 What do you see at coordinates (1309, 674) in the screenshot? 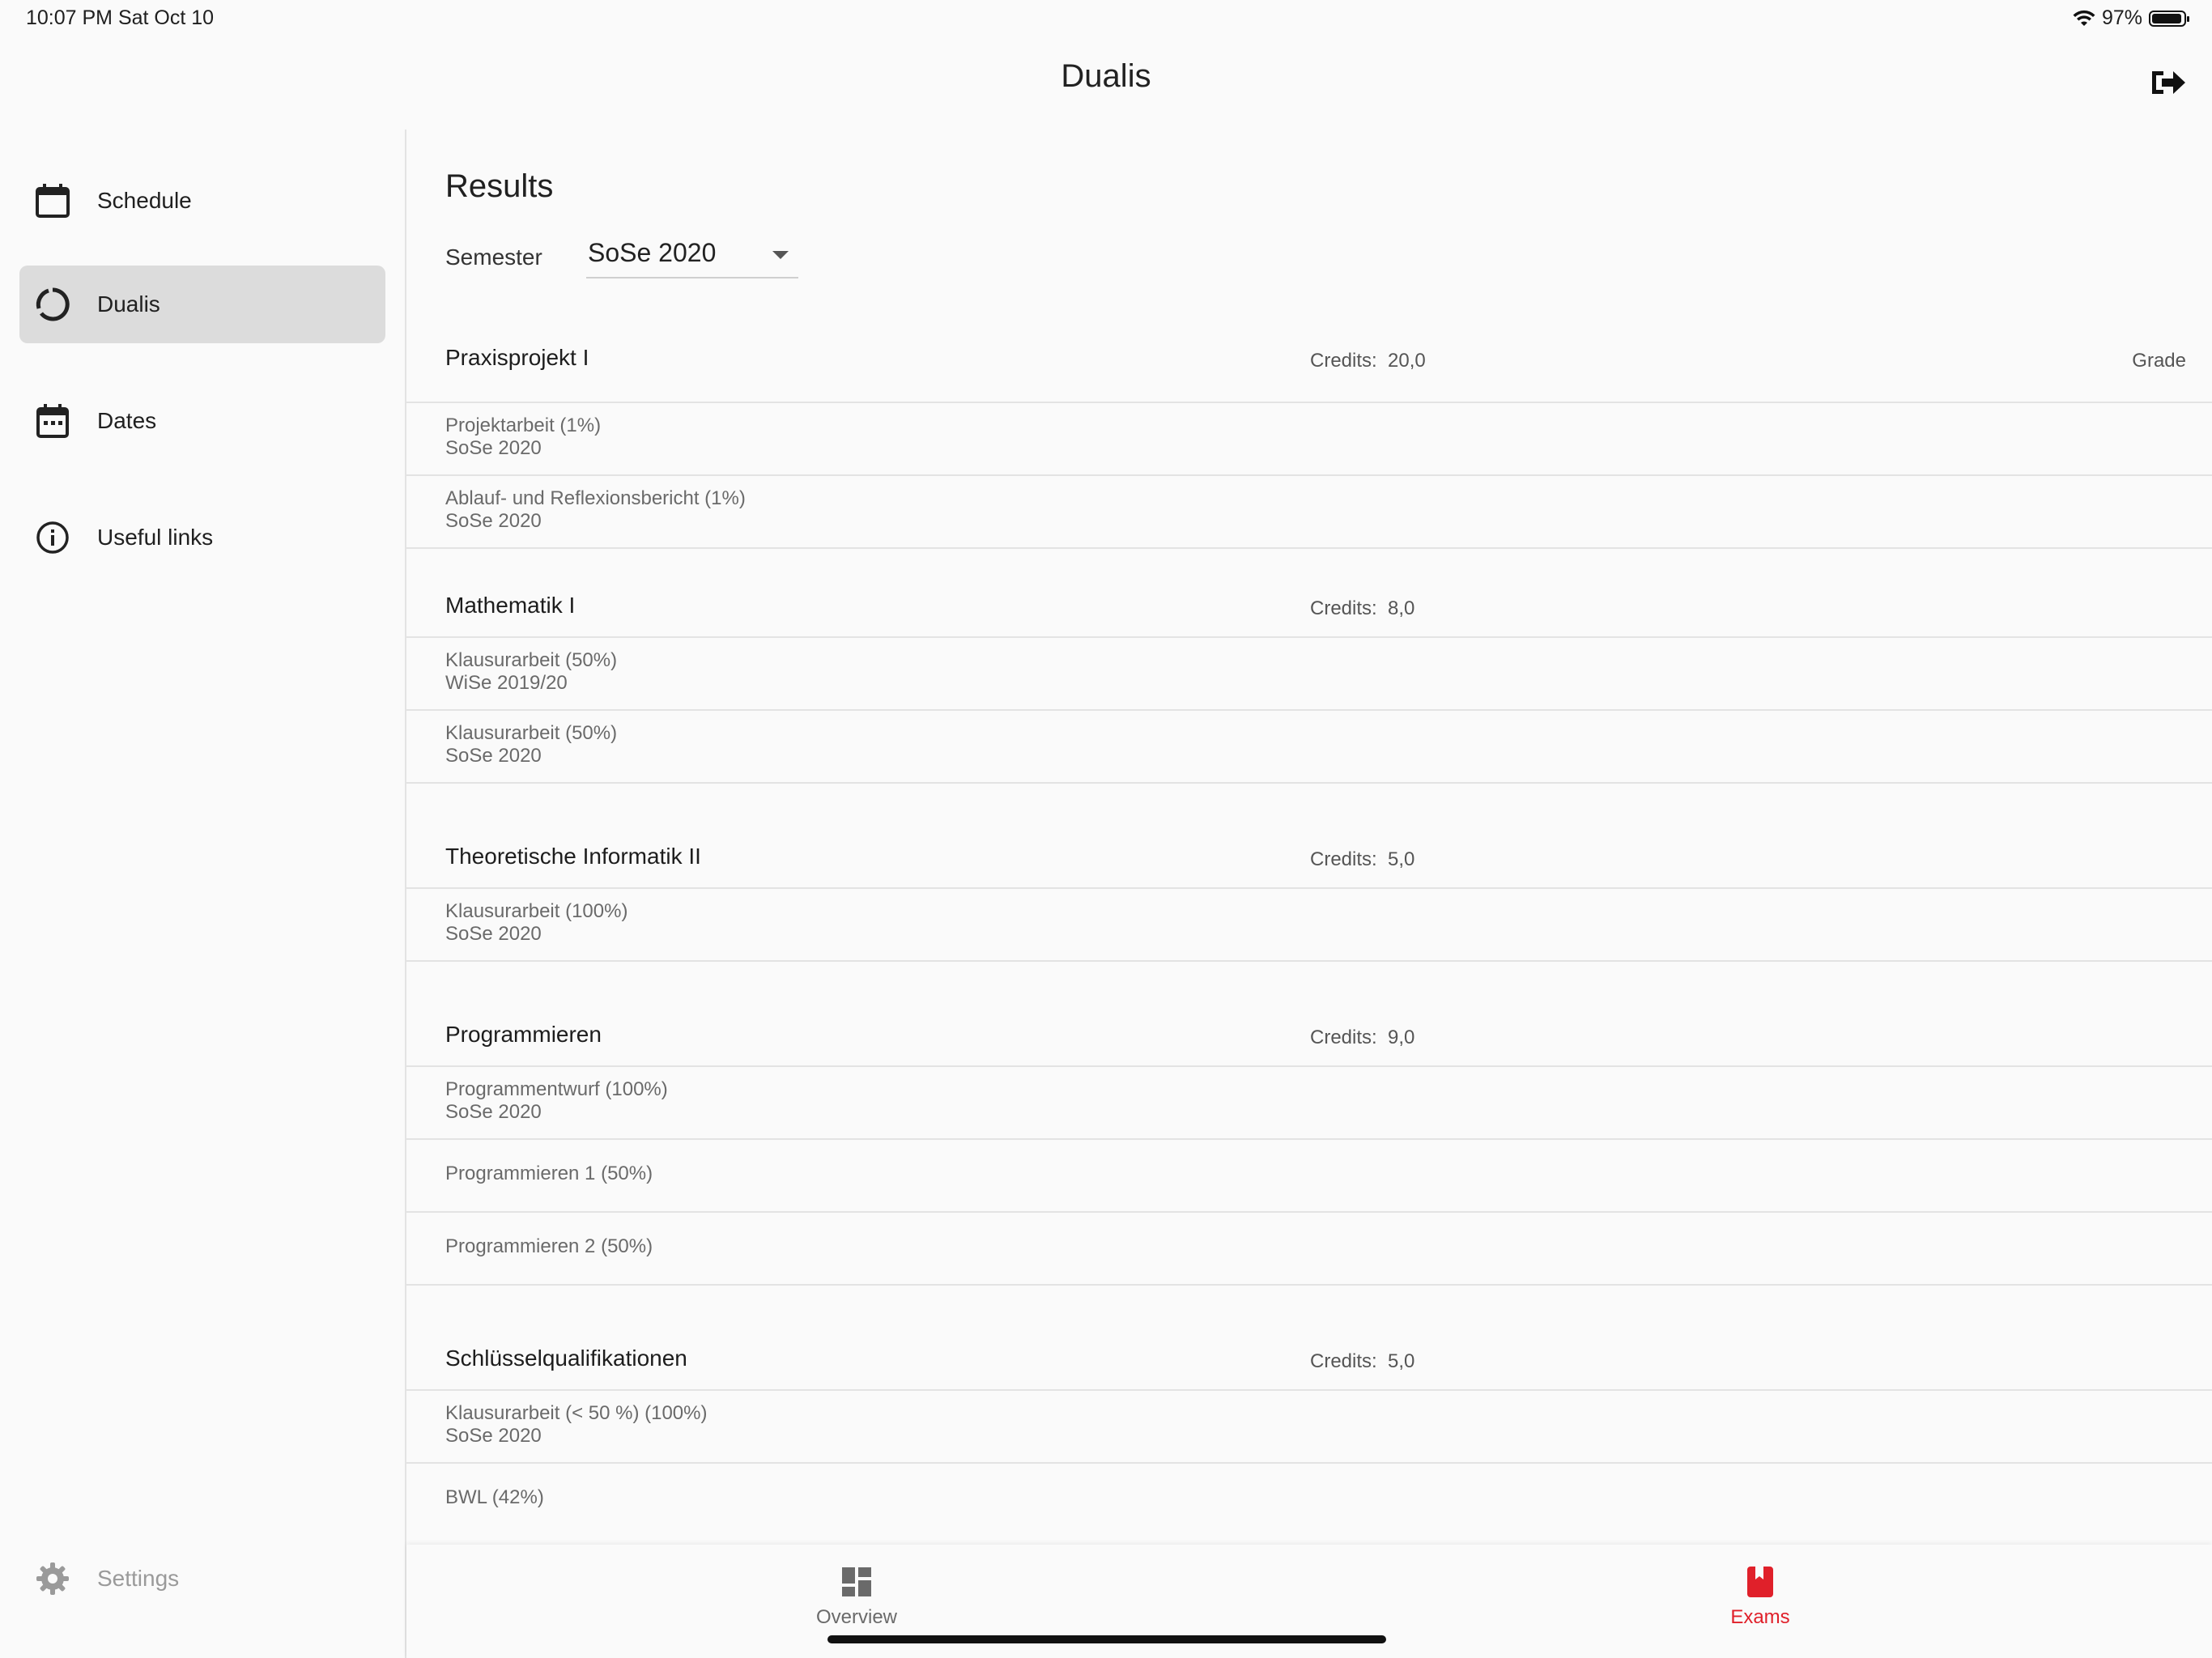
I see `exam-row: Klausurarbeit (50%) WiSe 2019/20` at bounding box center [1309, 674].